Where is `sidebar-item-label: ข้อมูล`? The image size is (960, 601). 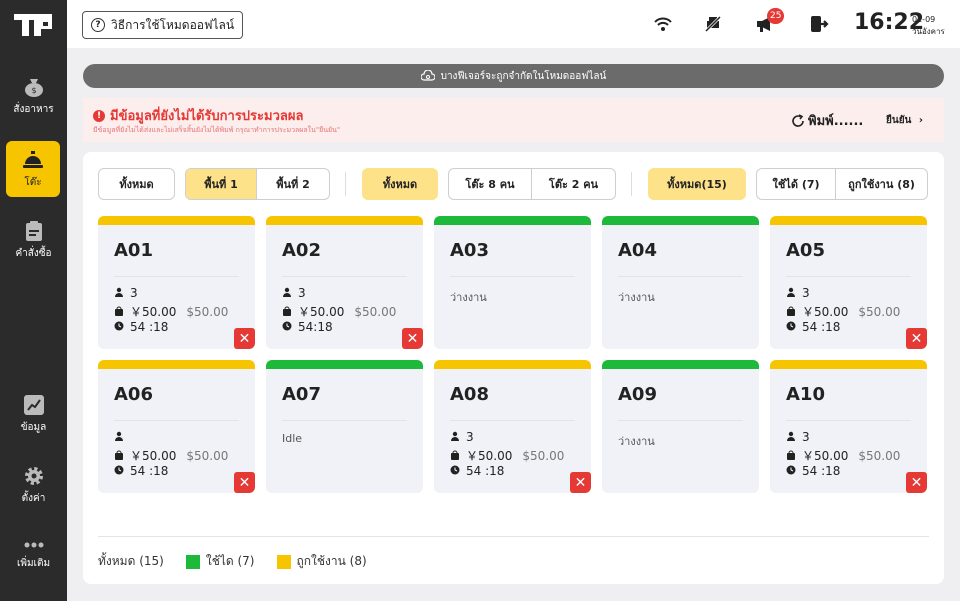
sidebar-item-label: ข้อมูล is located at coordinates (33, 427).